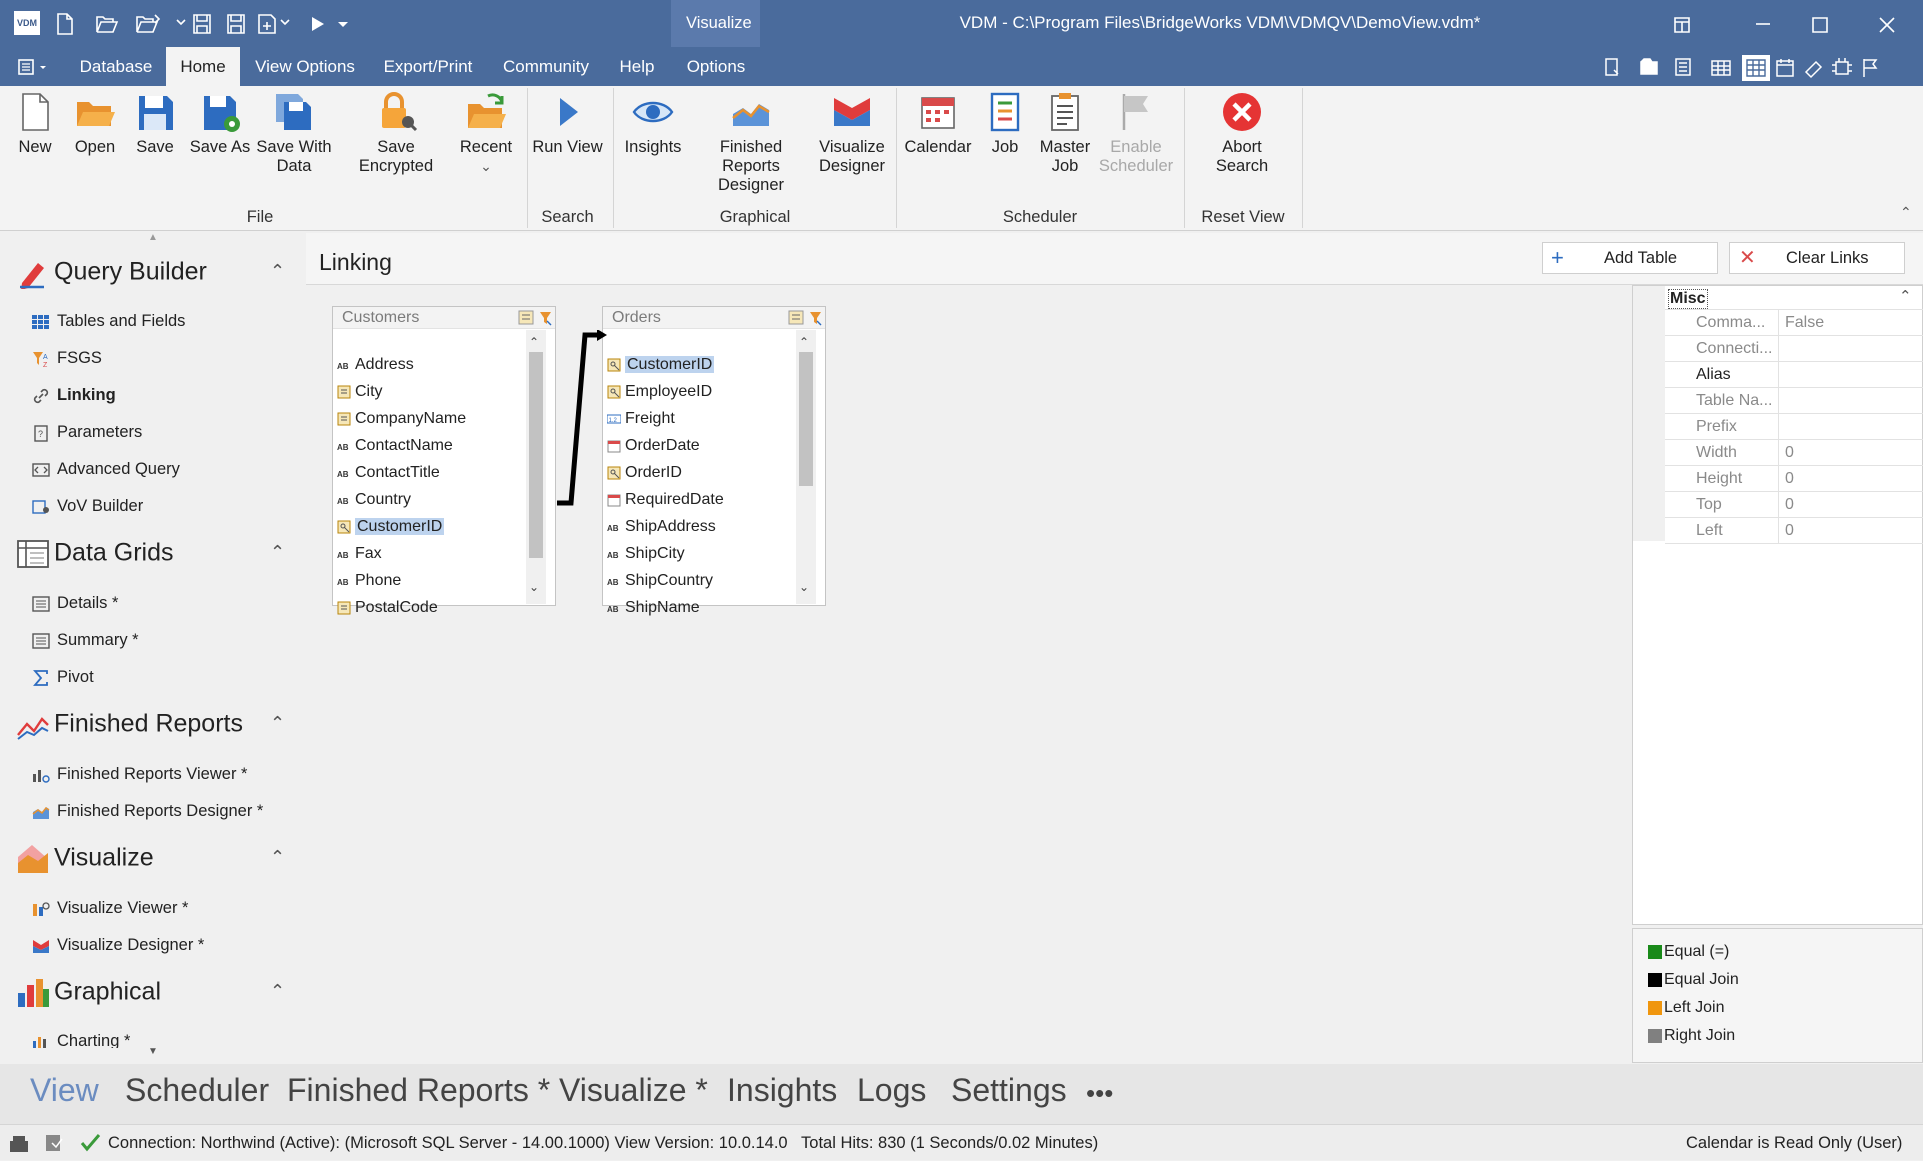 The width and height of the screenshot is (1923, 1161). Describe the element at coordinates (155, 123) in the screenshot. I see `save-button: Save` at that location.